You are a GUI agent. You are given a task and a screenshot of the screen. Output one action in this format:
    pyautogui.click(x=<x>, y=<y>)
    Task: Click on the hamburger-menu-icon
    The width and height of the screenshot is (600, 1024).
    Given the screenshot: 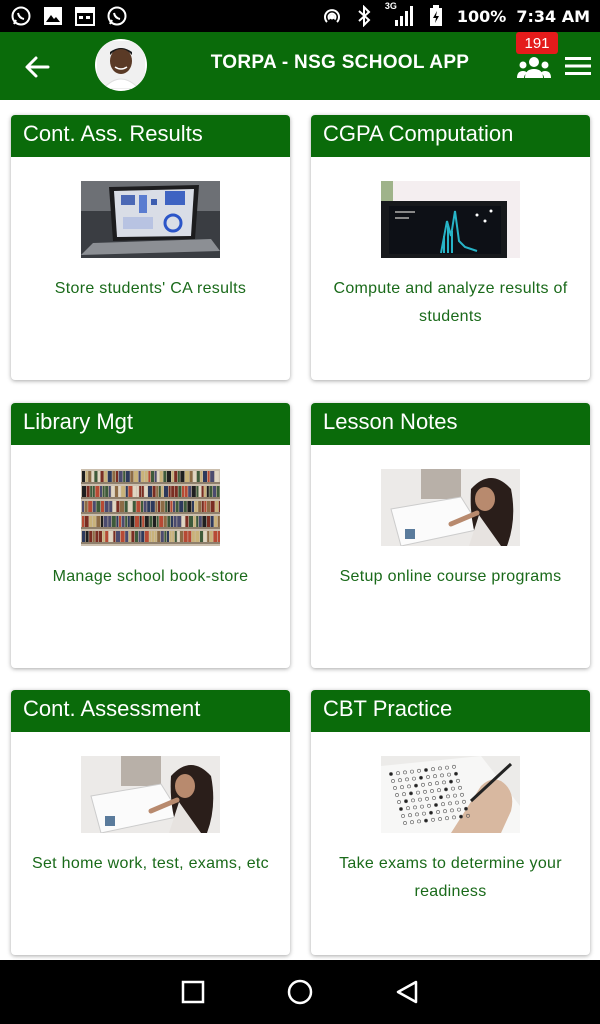 What is the action you would take?
    pyautogui.click(x=578, y=66)
    